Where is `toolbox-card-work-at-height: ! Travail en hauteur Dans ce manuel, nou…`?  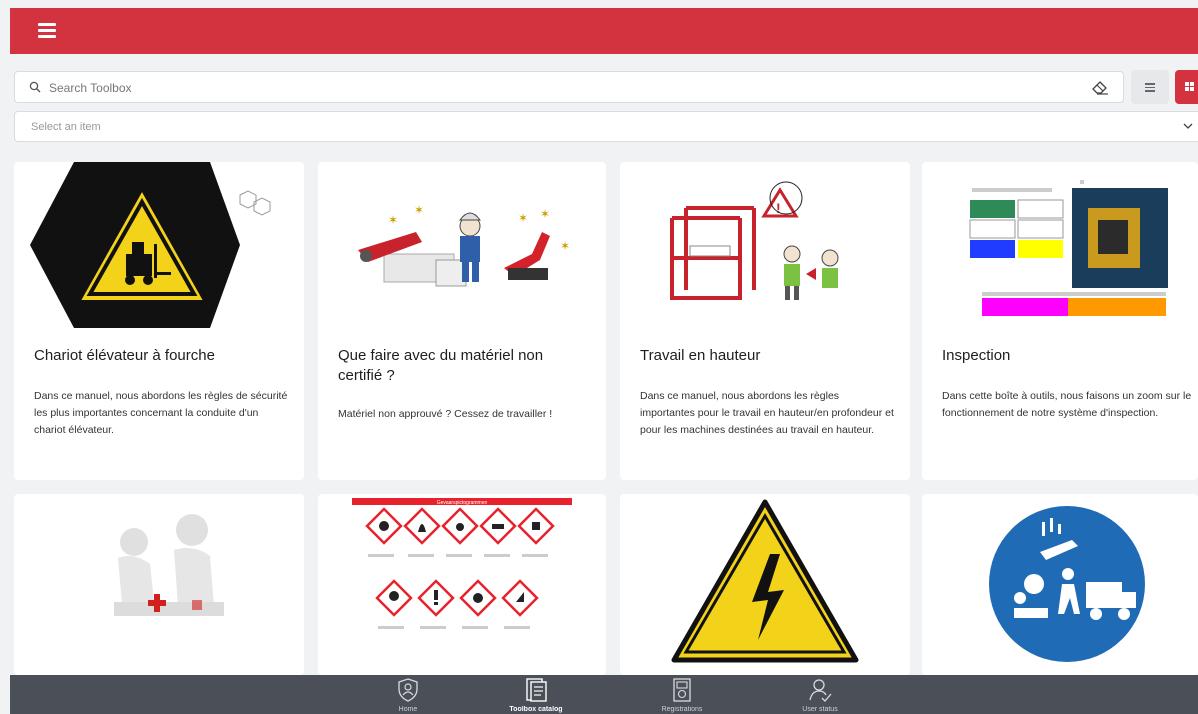
toolbox-card-work-at-height: ! Travail en hauteur Dans ce manuel, nou… is located at coordinates (765, 321).